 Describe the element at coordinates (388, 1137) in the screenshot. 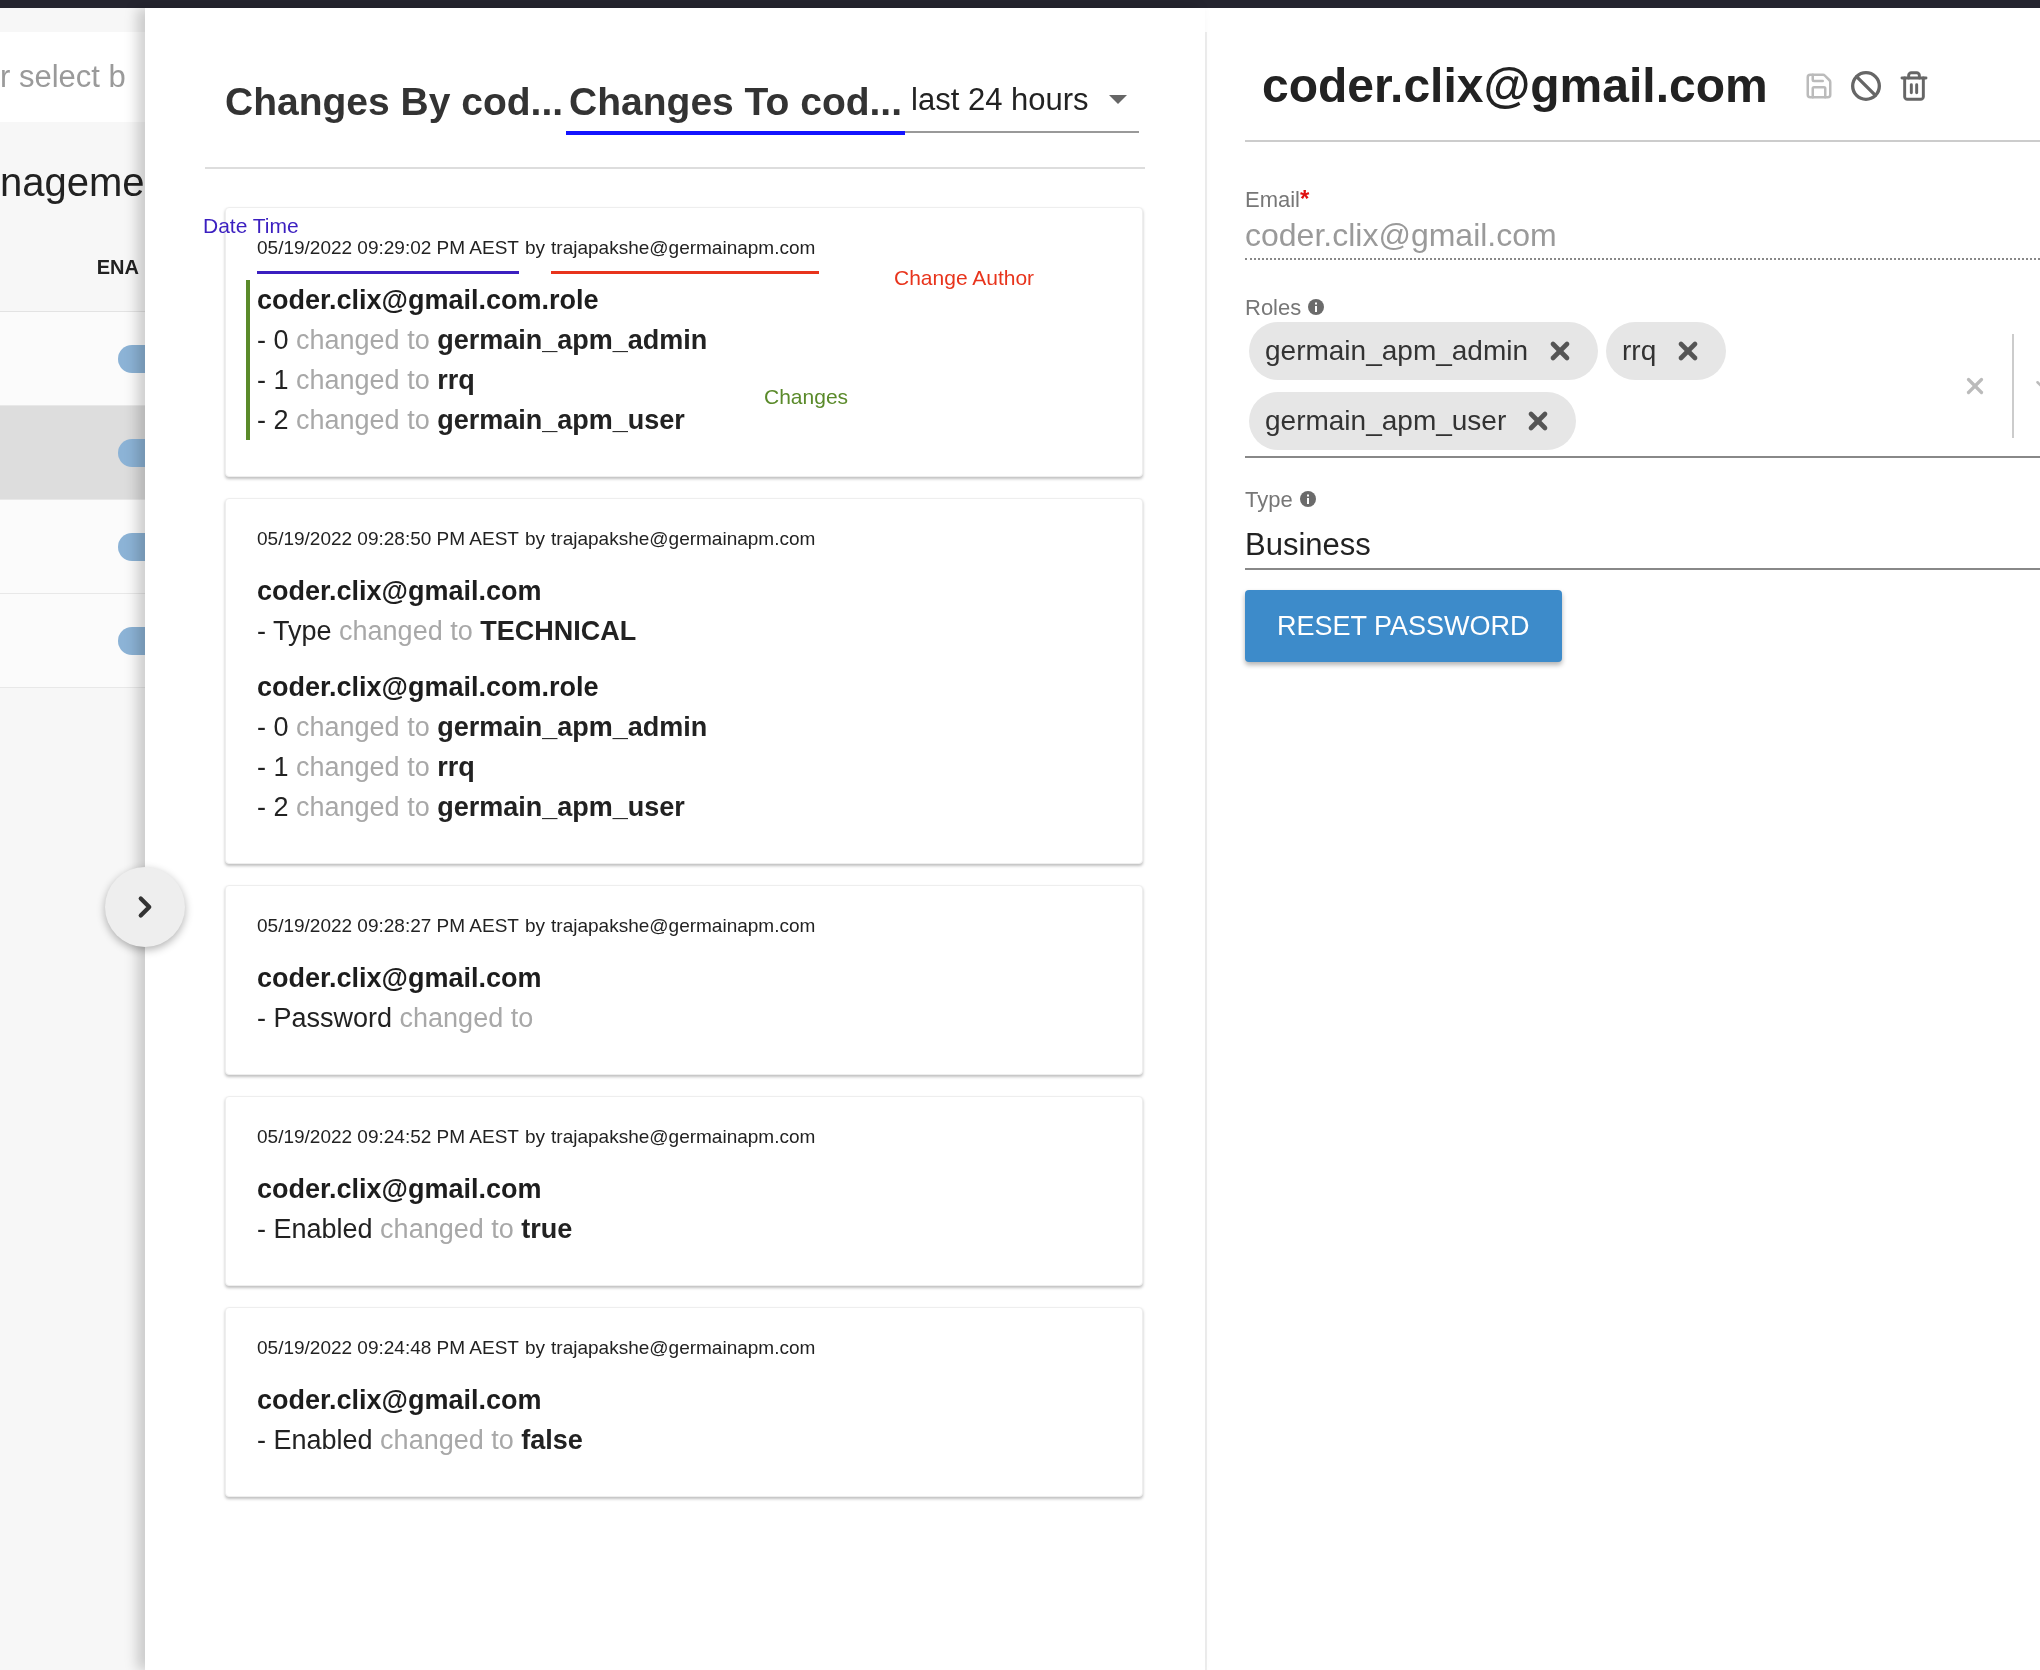

I see `timestamp: 05/19/2022 09:24:52 PM AEST` at that location.